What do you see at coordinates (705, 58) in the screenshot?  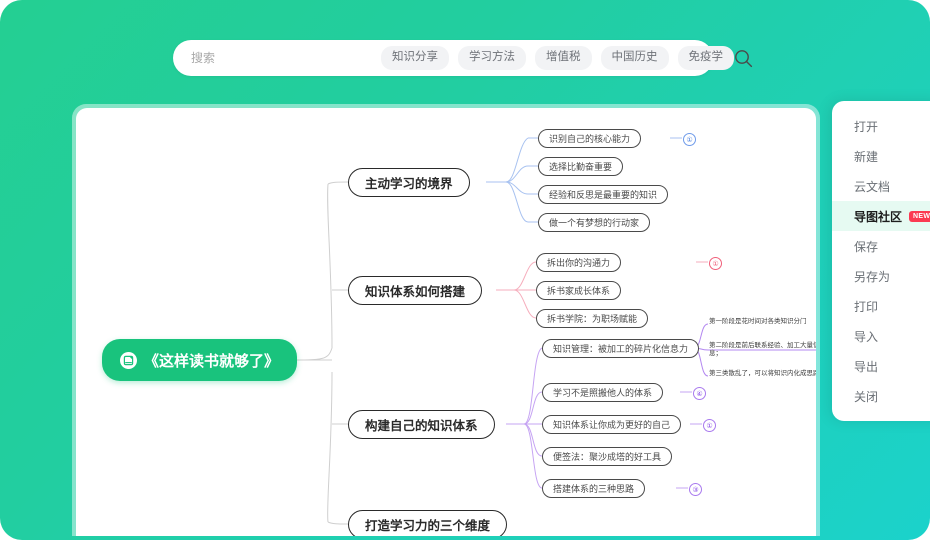 I see `search-tag: 免疫学` at bounding box center [705, 58].